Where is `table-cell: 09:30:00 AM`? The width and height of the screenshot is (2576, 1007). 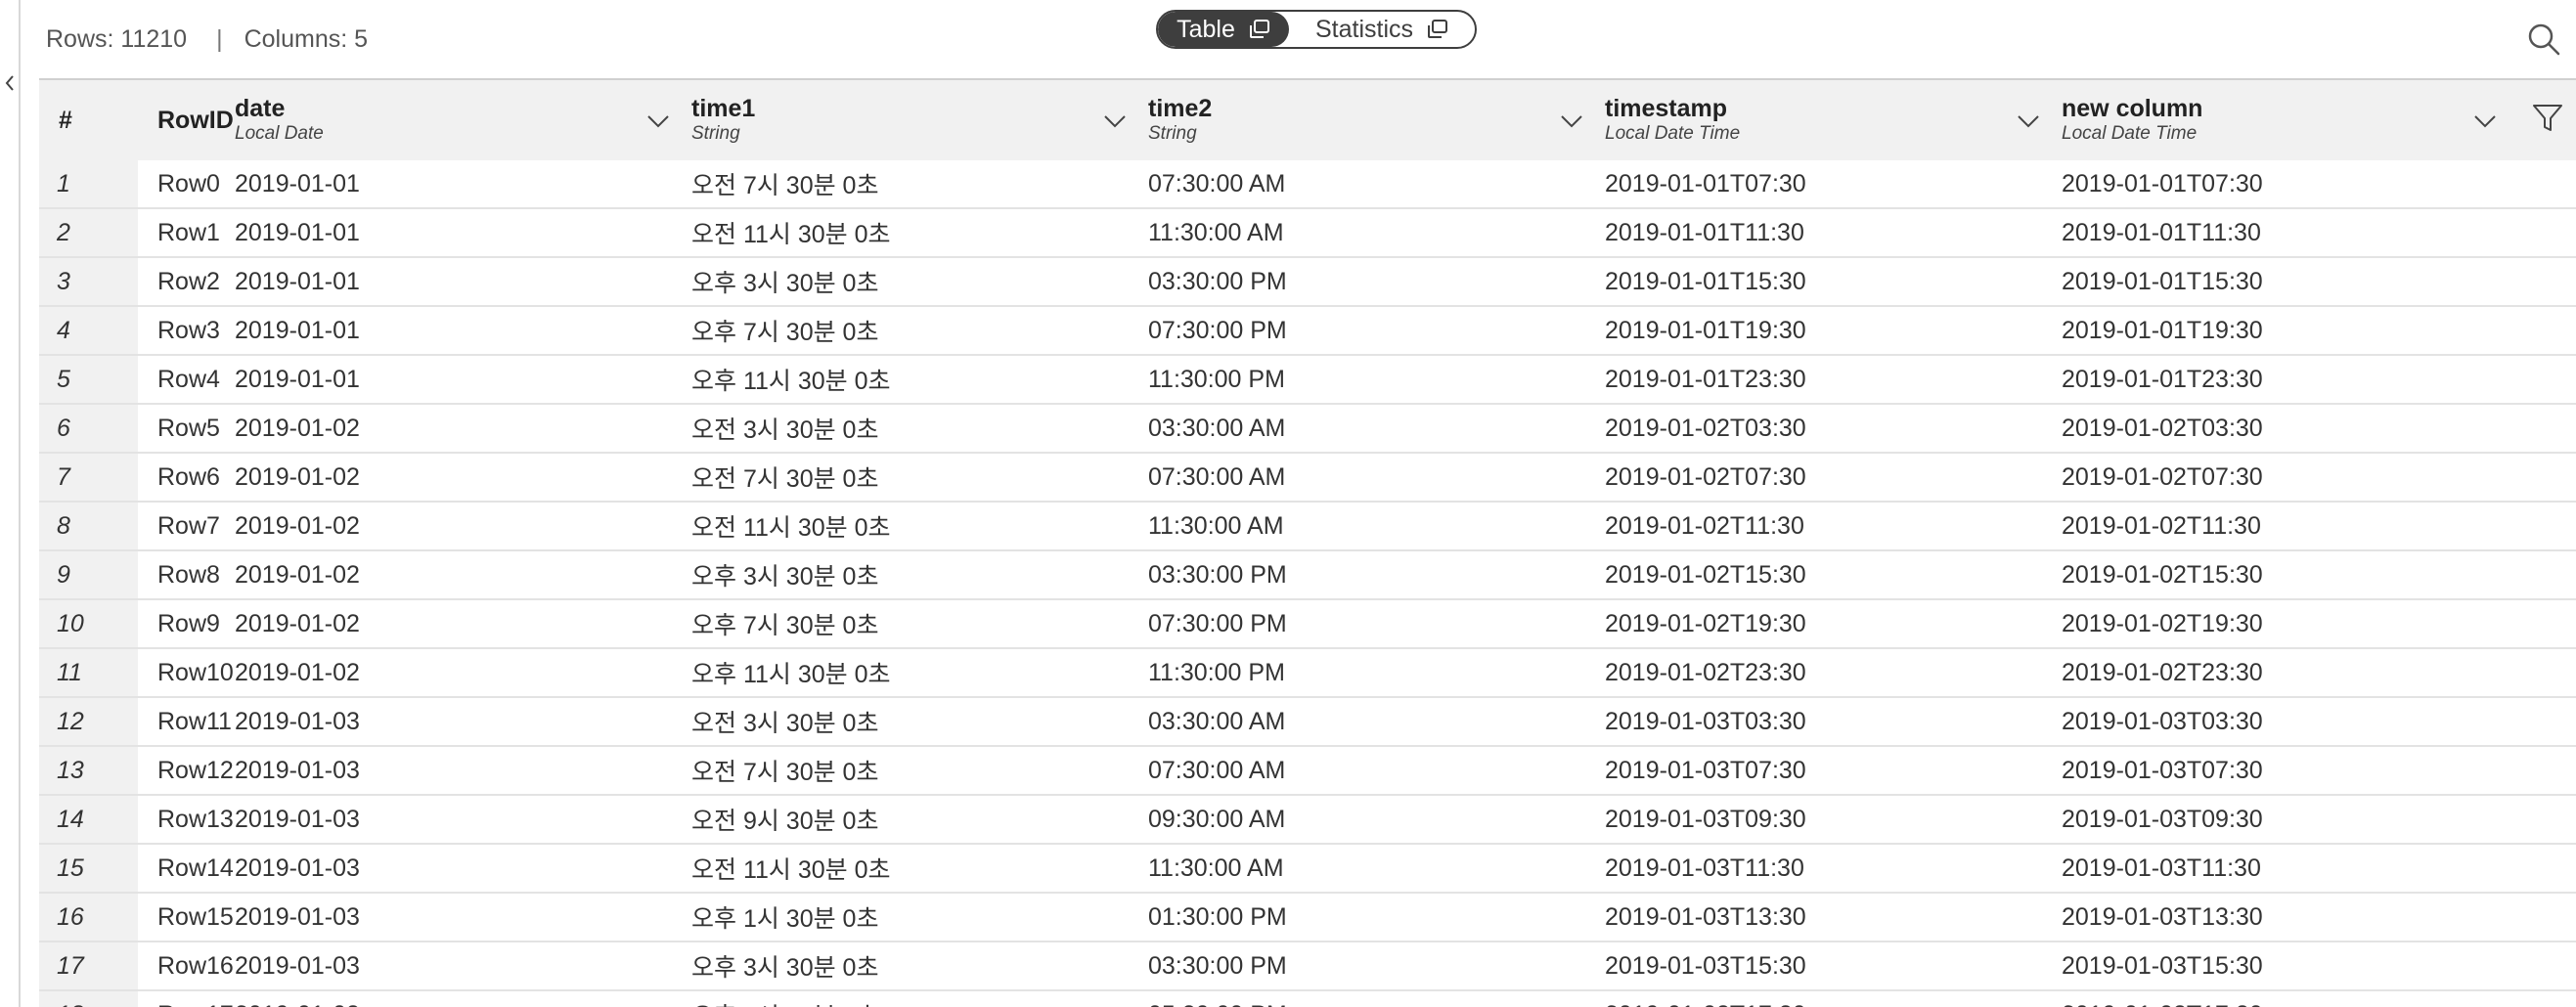
table-cell: 09:30:00 AM is located at coordinates (1376, 820).